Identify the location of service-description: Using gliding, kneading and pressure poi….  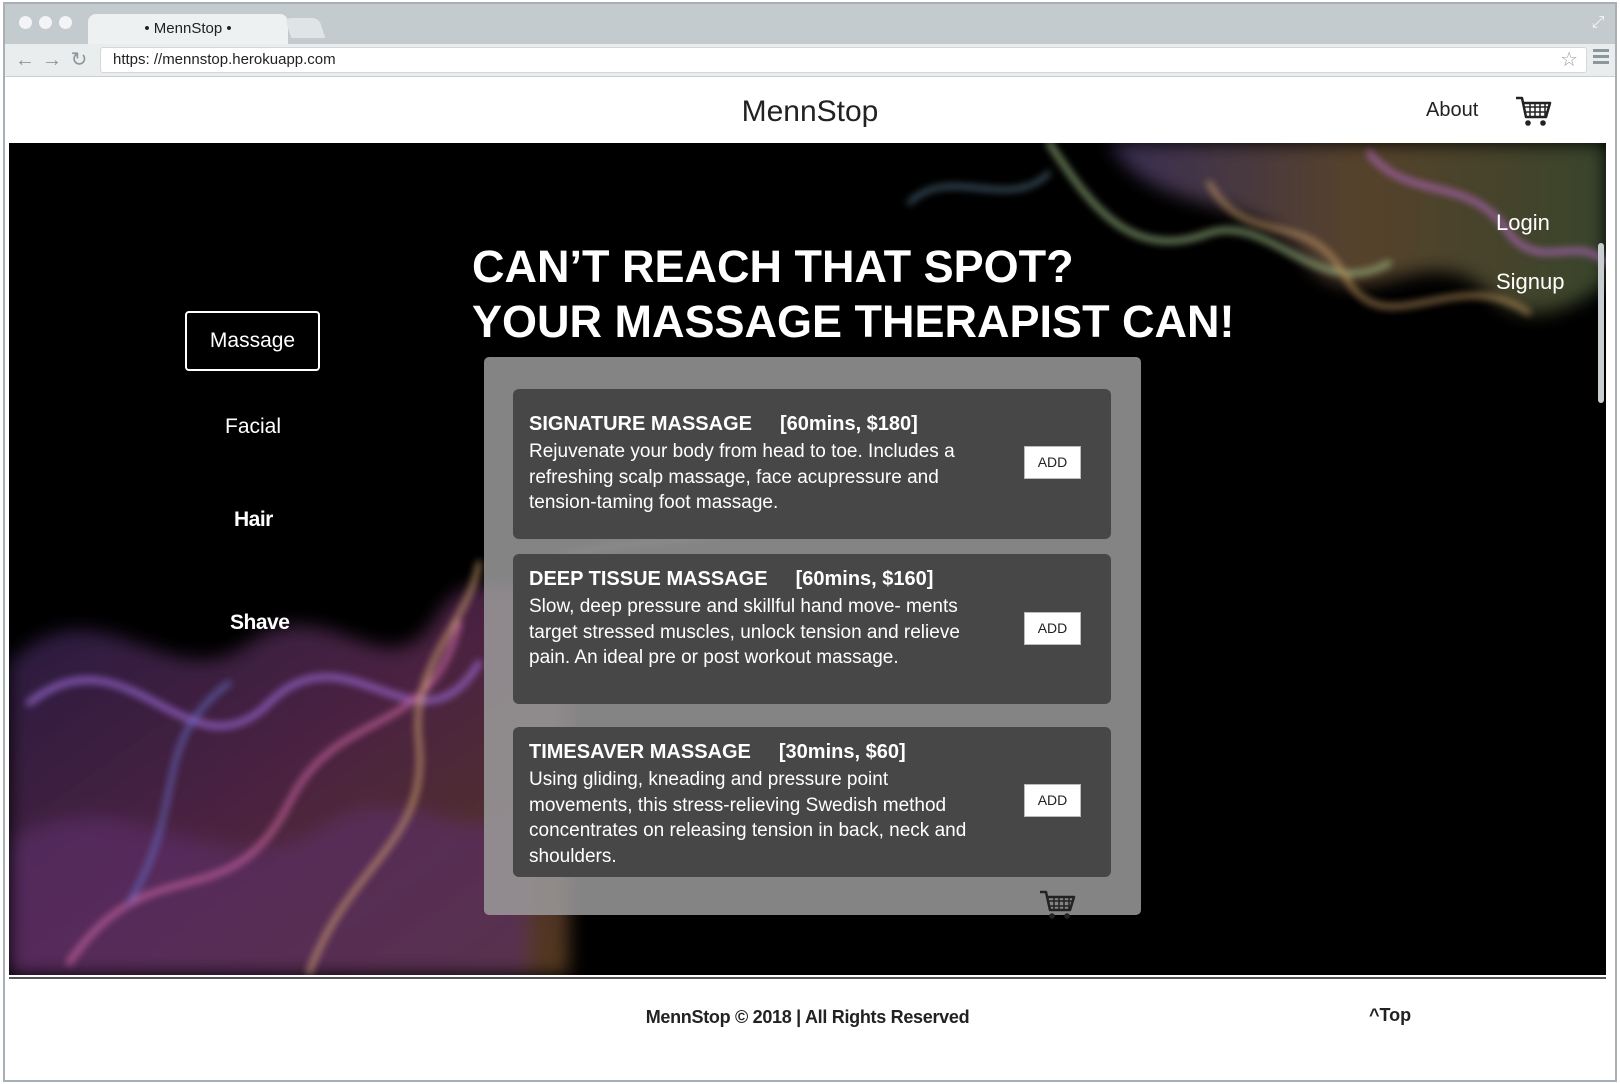
(748, 818).